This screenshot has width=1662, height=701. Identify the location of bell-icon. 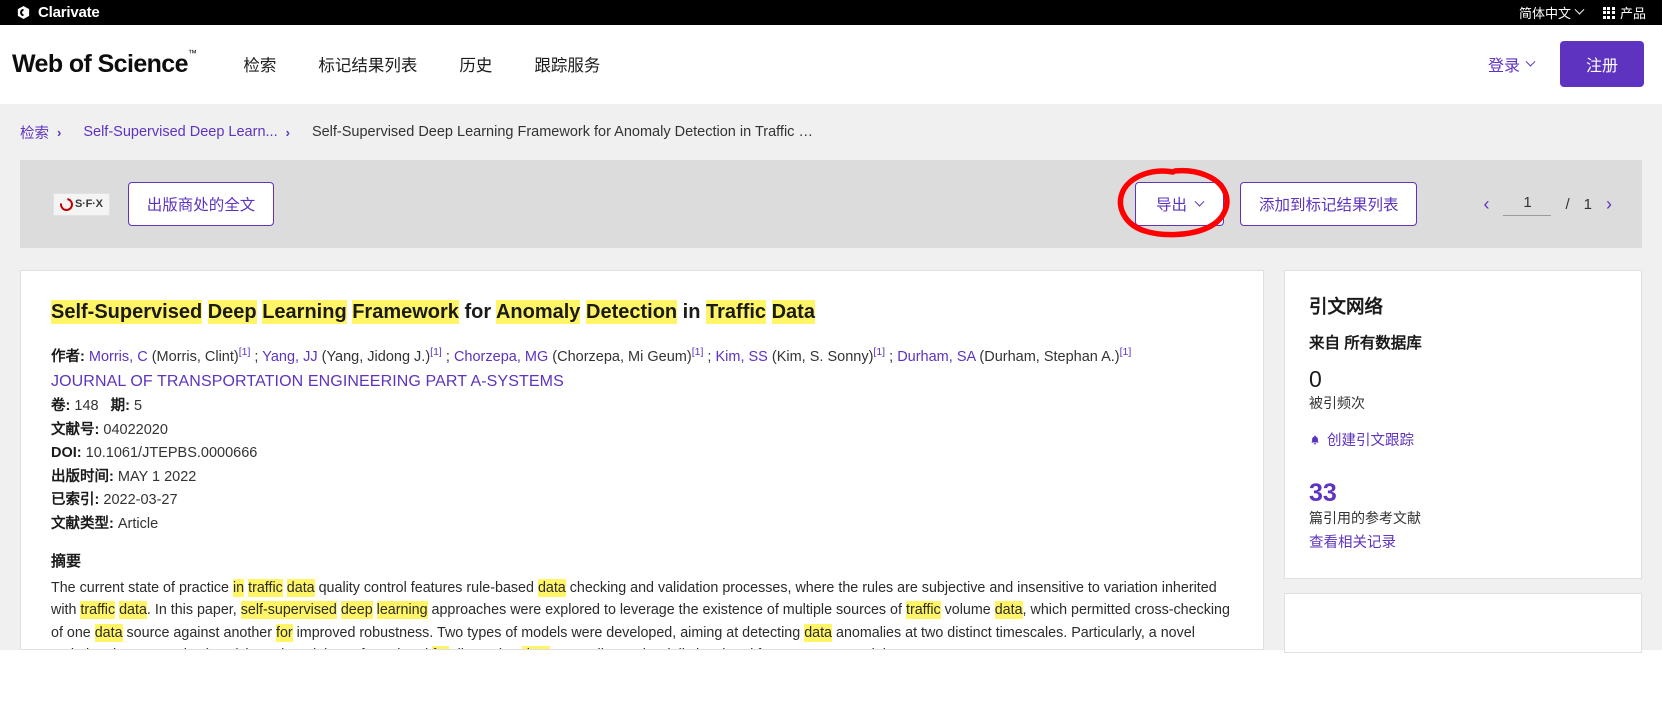
(1314, 439).